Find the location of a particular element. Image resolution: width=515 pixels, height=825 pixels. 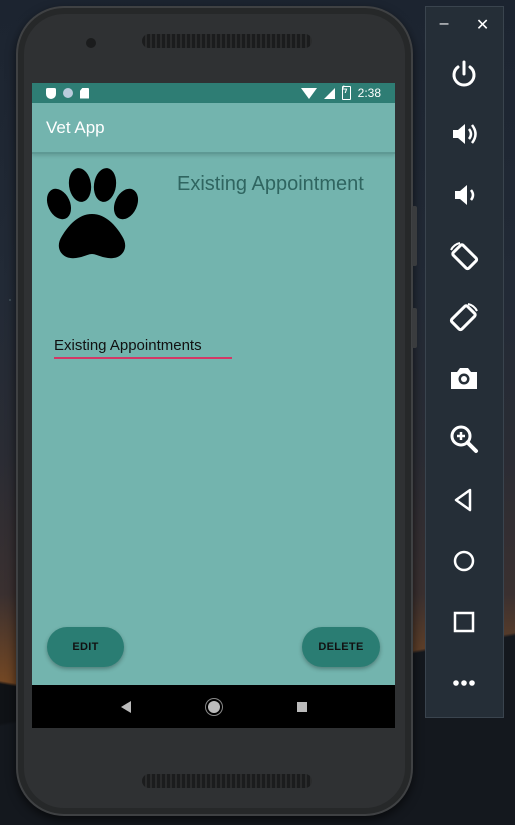

emulator-toolbar: – ✕ is located at coordinates (464, 362).